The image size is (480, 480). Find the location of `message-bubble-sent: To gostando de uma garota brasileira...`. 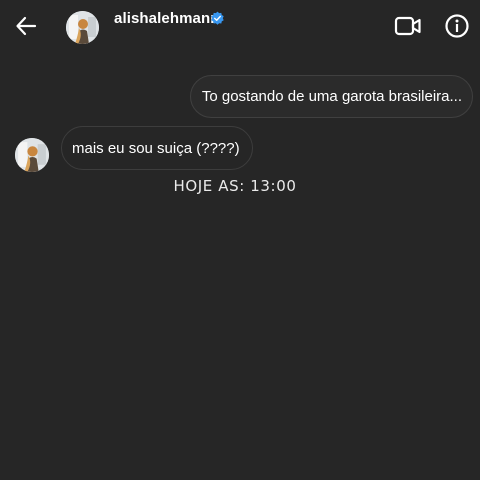

message-bubble-sent: To gostando de uma garota brasileira... is located at coordinates (331, 96).